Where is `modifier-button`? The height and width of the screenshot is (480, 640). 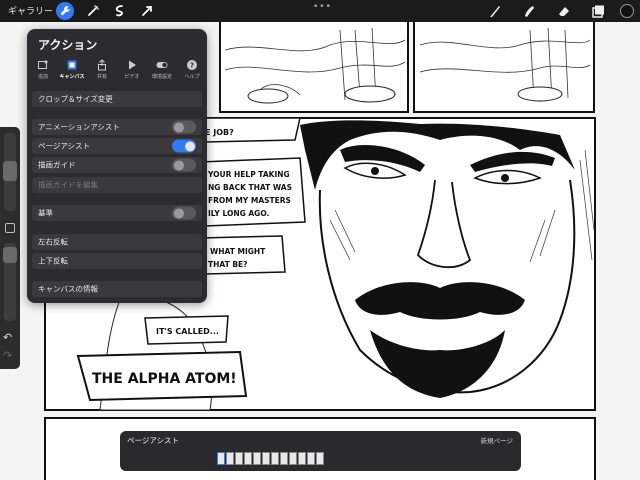
modifier-button is located at coordinates (10, 228).